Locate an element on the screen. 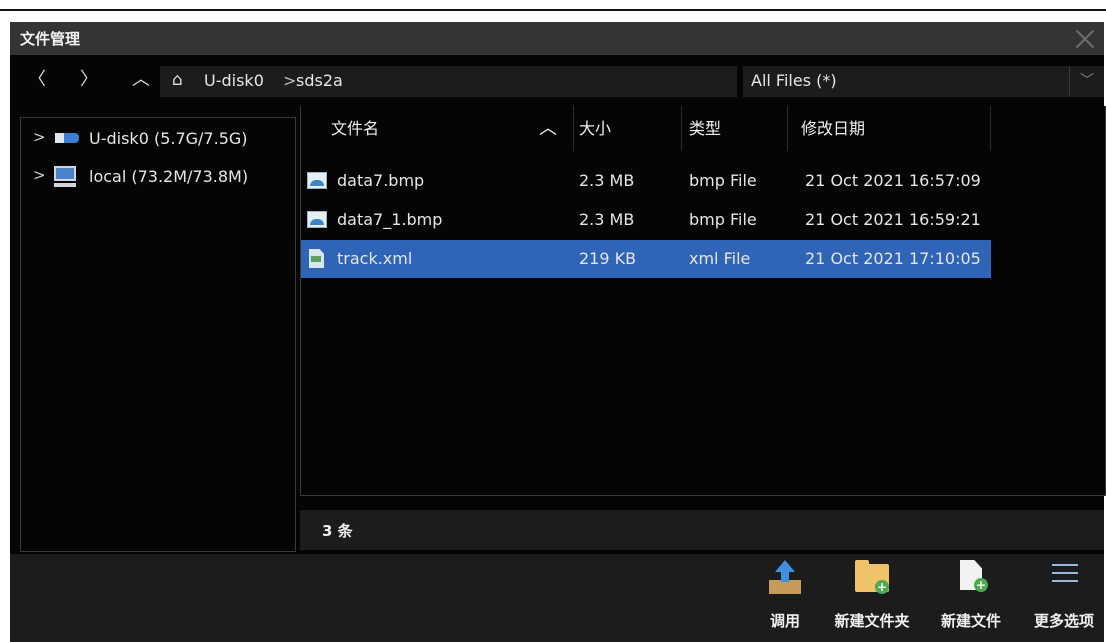 This screenshot has width=1106, height=642. chevron-down-icon: ﹀ is located at coordinates (1086, 81).